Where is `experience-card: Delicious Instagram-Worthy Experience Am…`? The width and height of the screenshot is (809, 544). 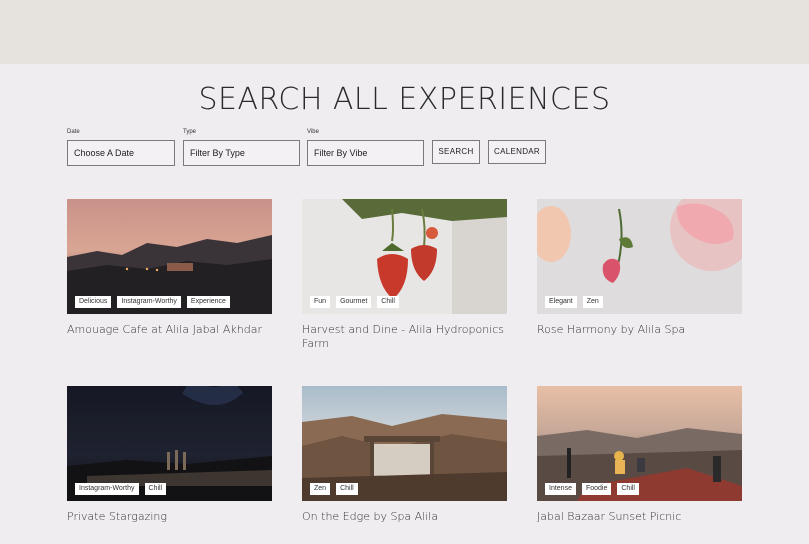 experience-card: Delicious Instagram-Worthy Experience Am… is located at coordinates (169, 268).